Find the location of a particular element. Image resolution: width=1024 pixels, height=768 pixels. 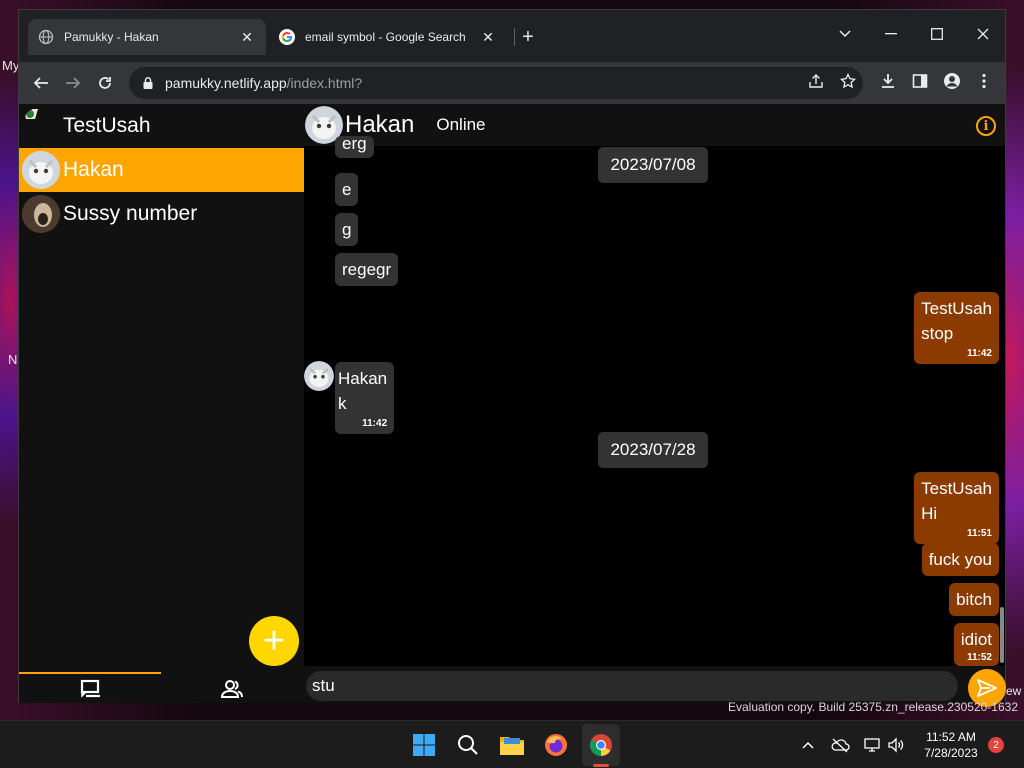

message-bubble: regegr is located at coordinates (367, 269).